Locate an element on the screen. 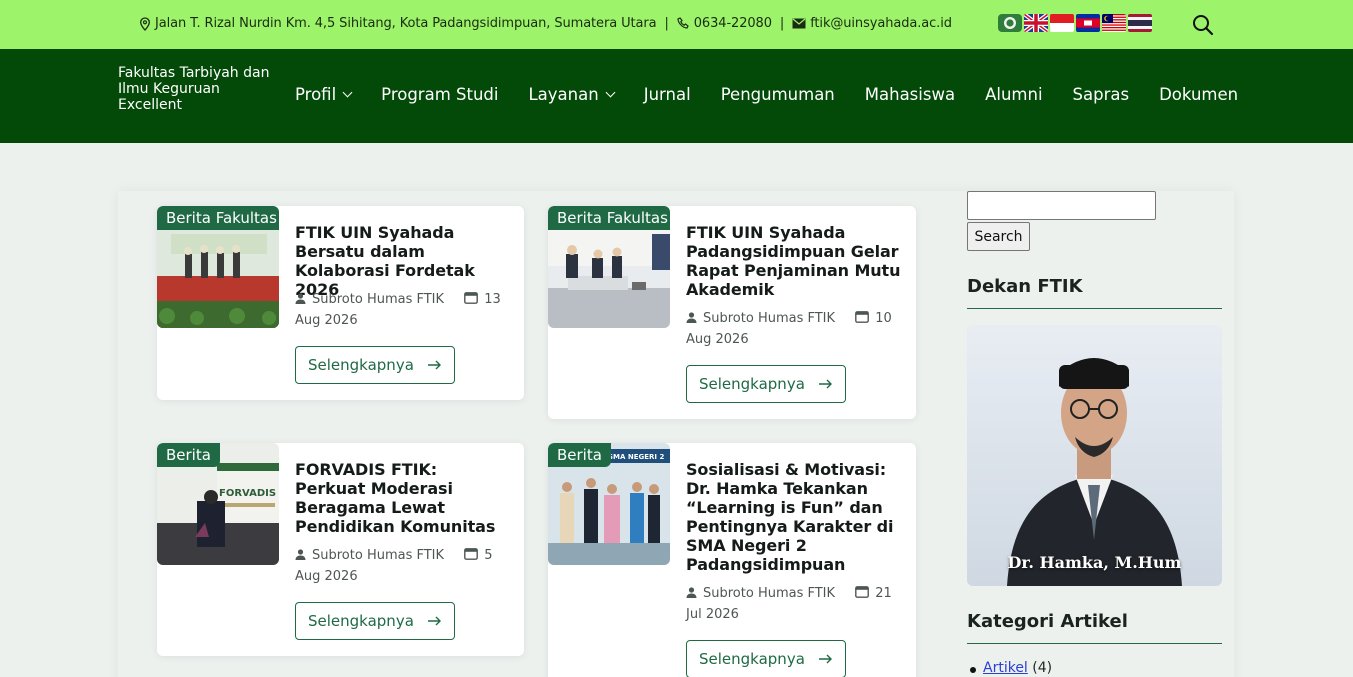  post-meta: Subroto Humas FTIK 10 Aug 2026 is located at coordinates (793, 329).